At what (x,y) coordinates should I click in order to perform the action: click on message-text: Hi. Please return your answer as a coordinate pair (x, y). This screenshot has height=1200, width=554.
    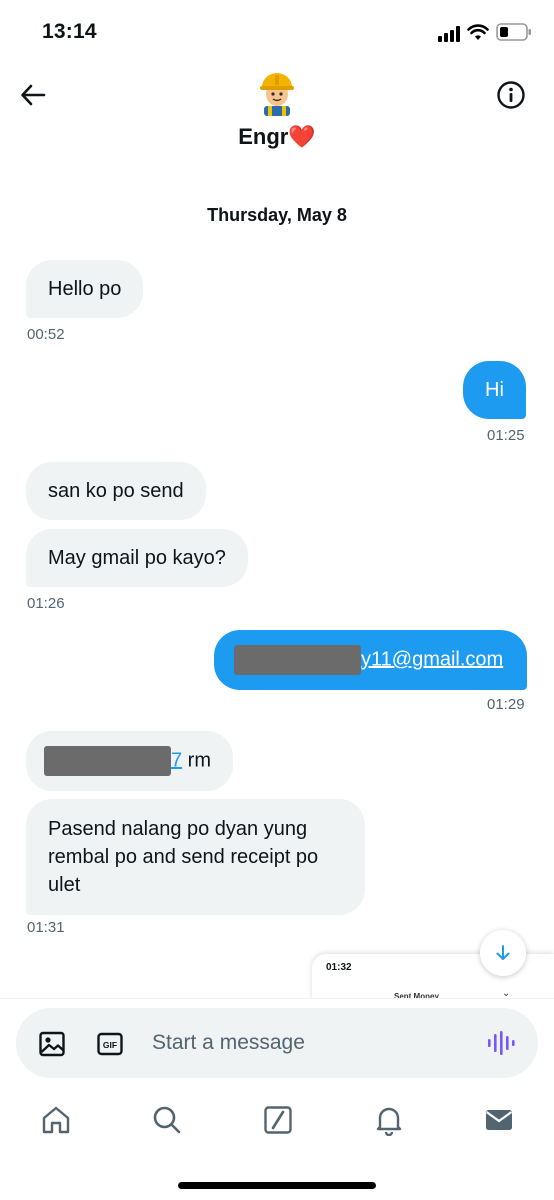
    Looking at the image, I should click on (494, 390).